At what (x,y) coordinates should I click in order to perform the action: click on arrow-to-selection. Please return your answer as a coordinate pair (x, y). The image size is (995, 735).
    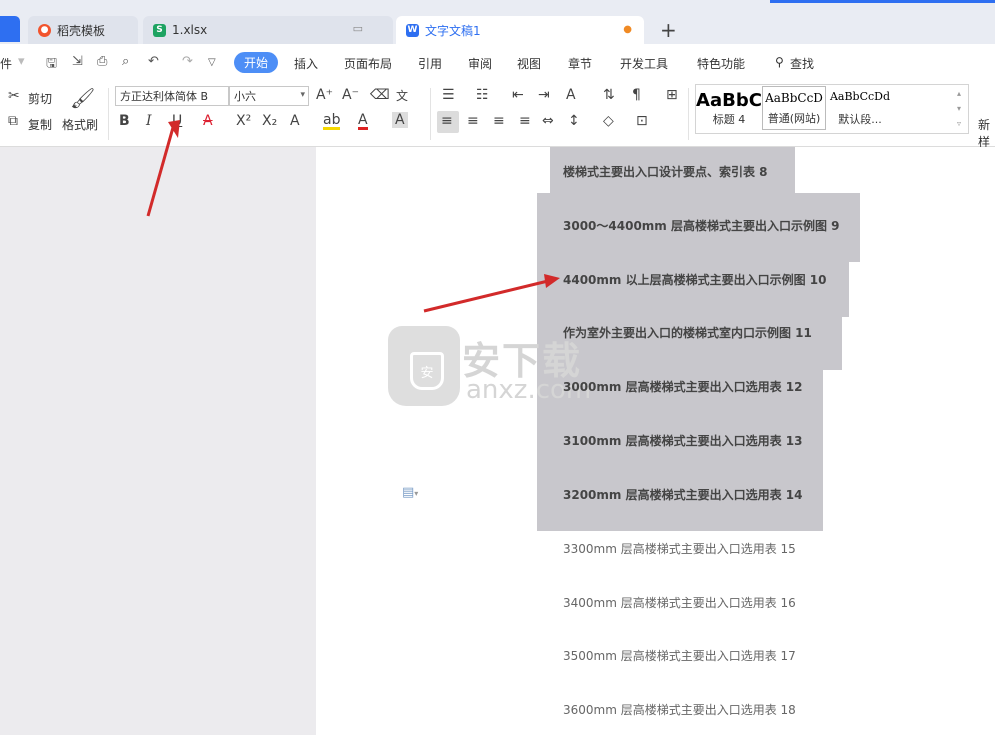
    Looking at the image, I should click on (486, 296).